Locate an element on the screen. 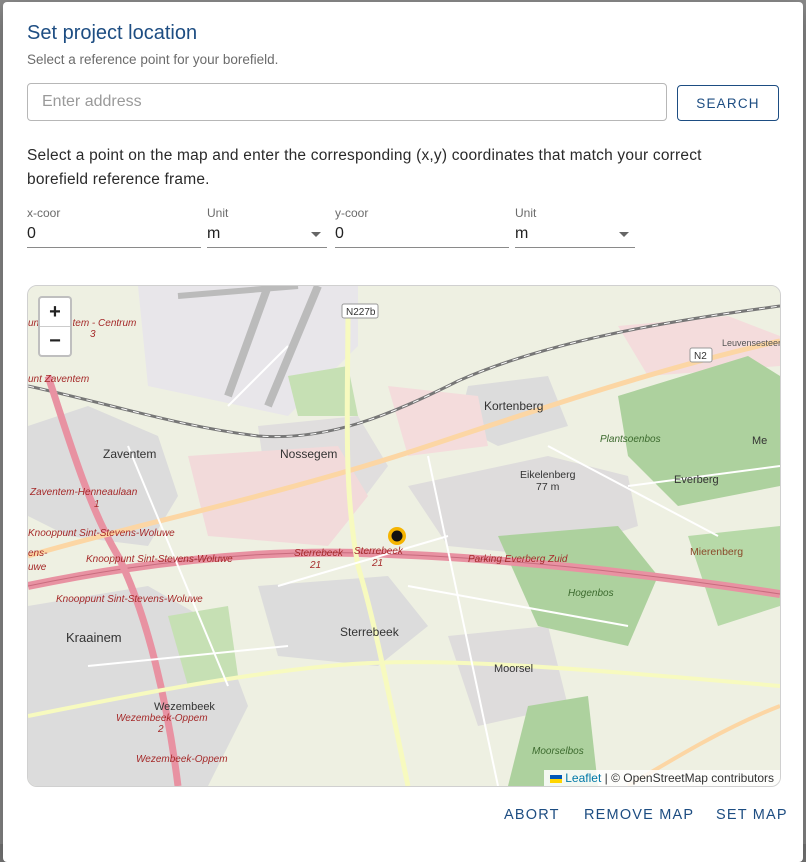 This screenshot has height=862, width=806. abort-button: ABORT is located at coordinates (532, 815).